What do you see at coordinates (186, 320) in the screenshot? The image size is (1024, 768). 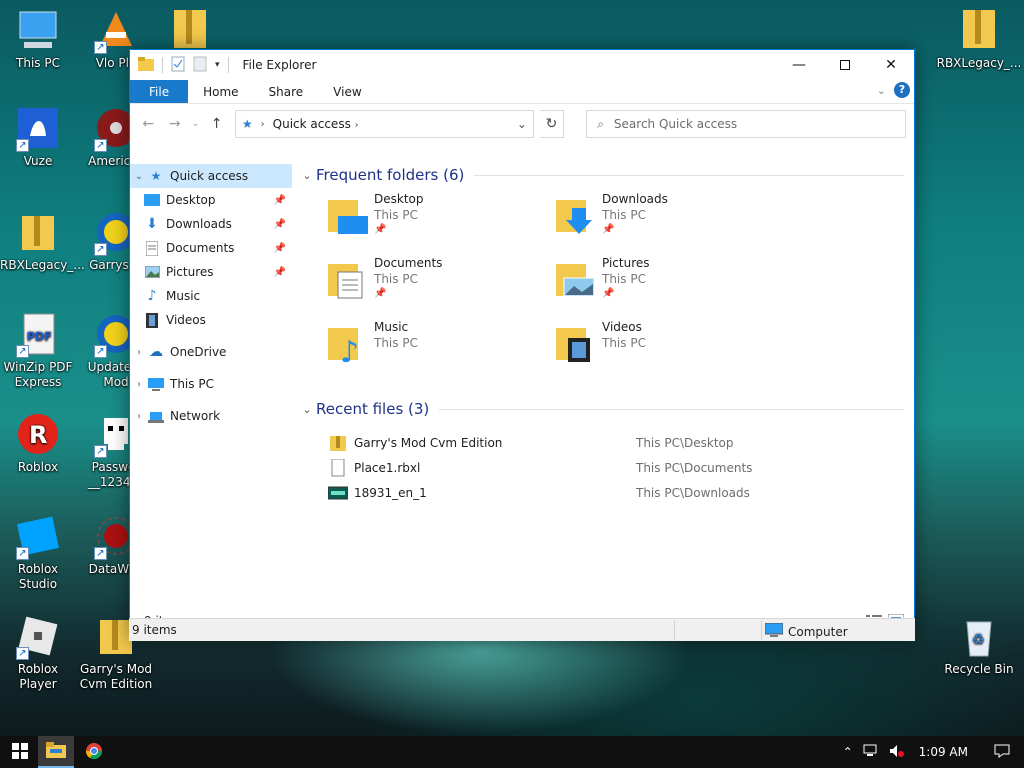 I see `nav-label: Videos` at bounding box center [186, 320].